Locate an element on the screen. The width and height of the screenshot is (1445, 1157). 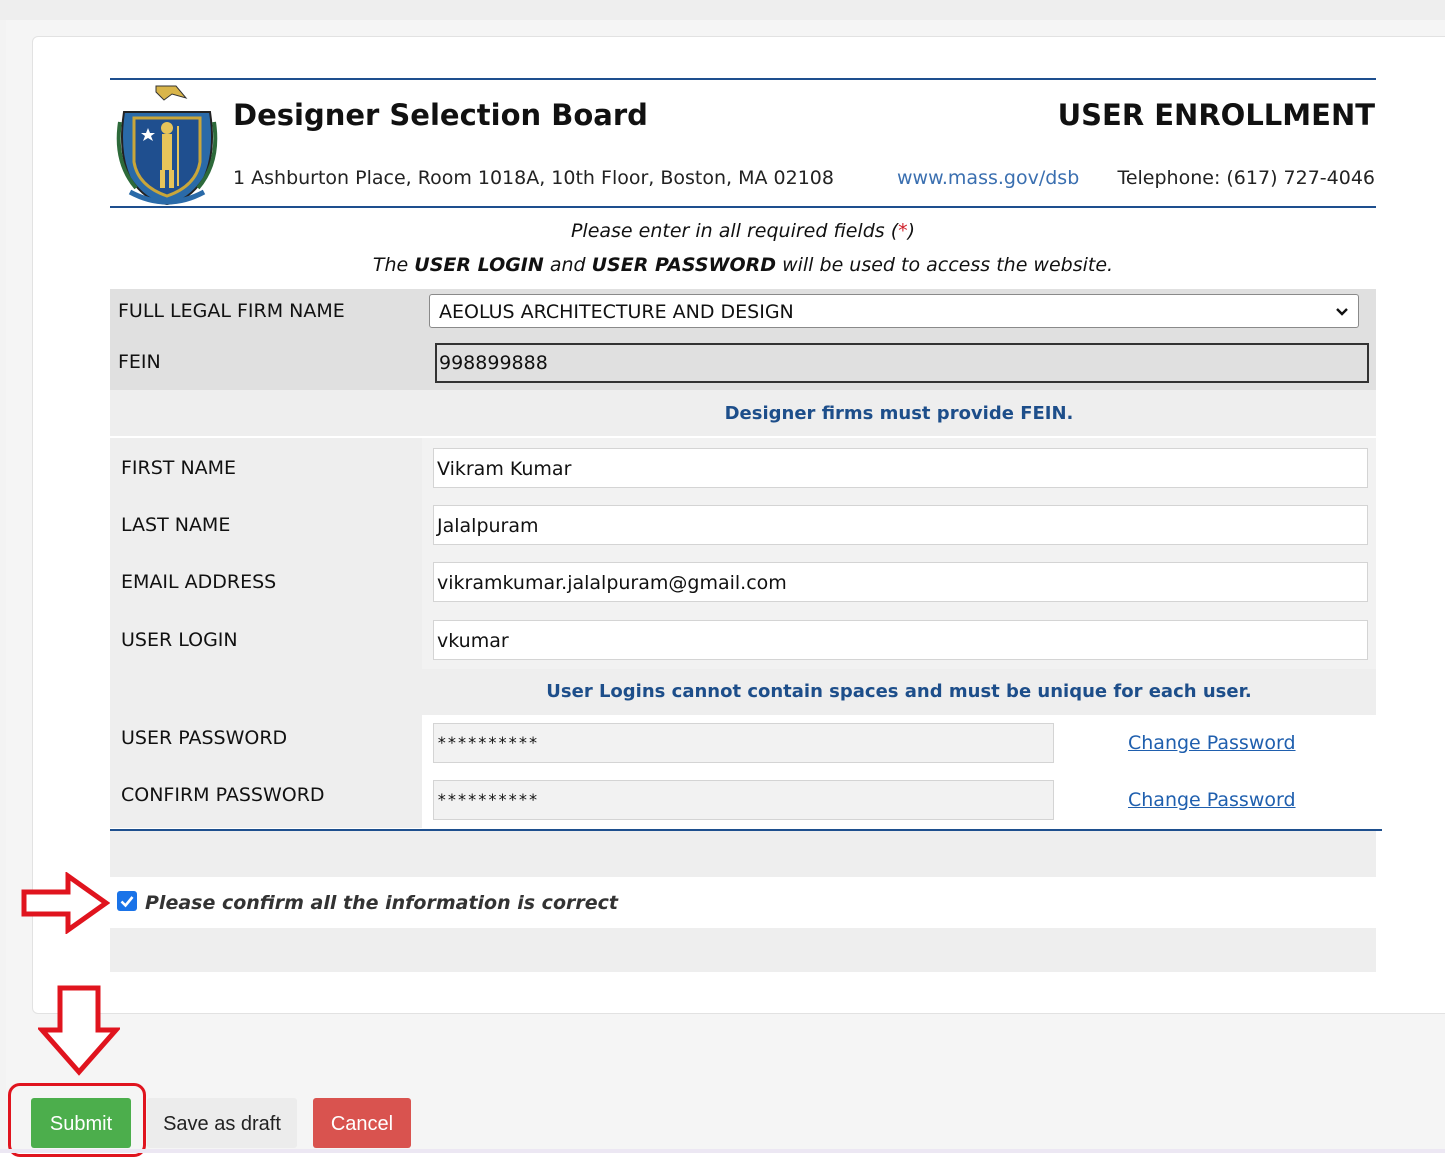
instruction-the: The is located at coordinates (393, 265).